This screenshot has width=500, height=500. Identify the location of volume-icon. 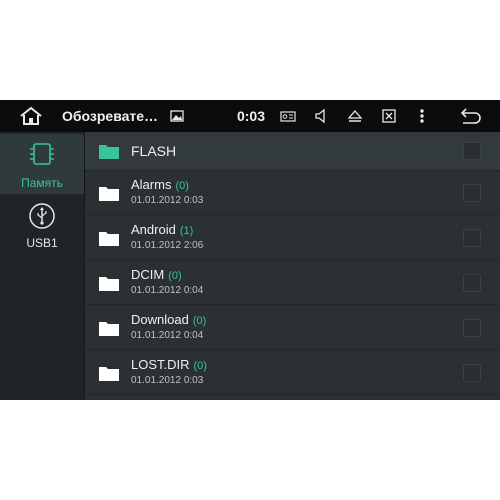
(321, 116).